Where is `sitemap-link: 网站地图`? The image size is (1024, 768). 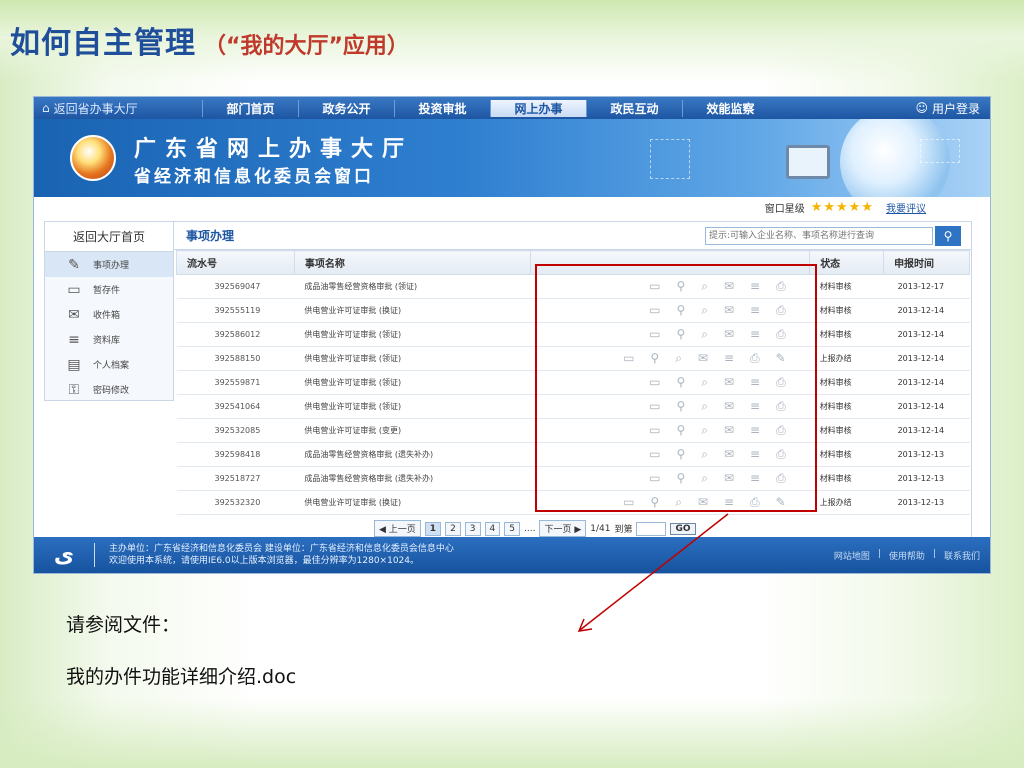
sitemap-link: 网站地图 is located at coordinates (852, 555).